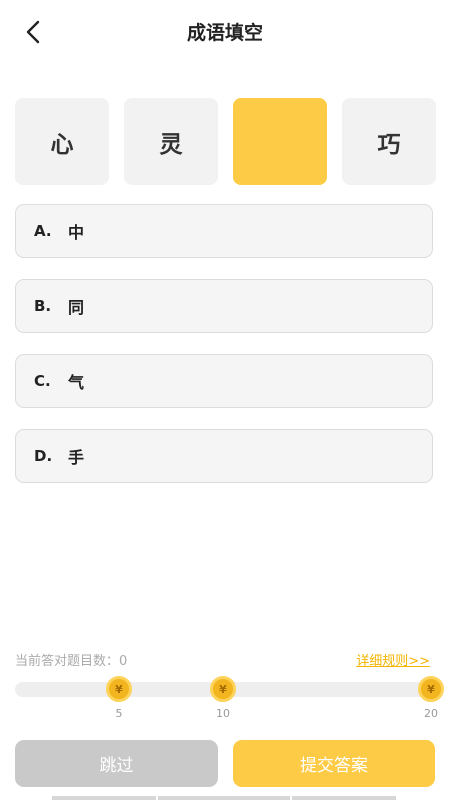 This screenshot has height=800, width=450. What do you see at coordinates (431, 713) in the screenshot?
I see `milestone-label: 20` at bounding box center [431, 713].